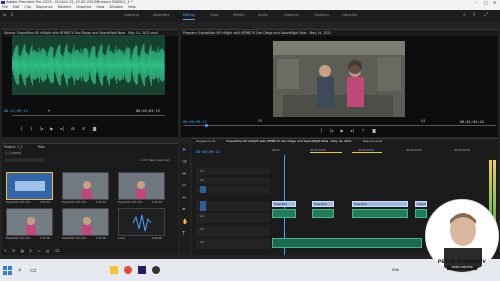  I want to click on step-back-icon: |◂, so click(41, 128).